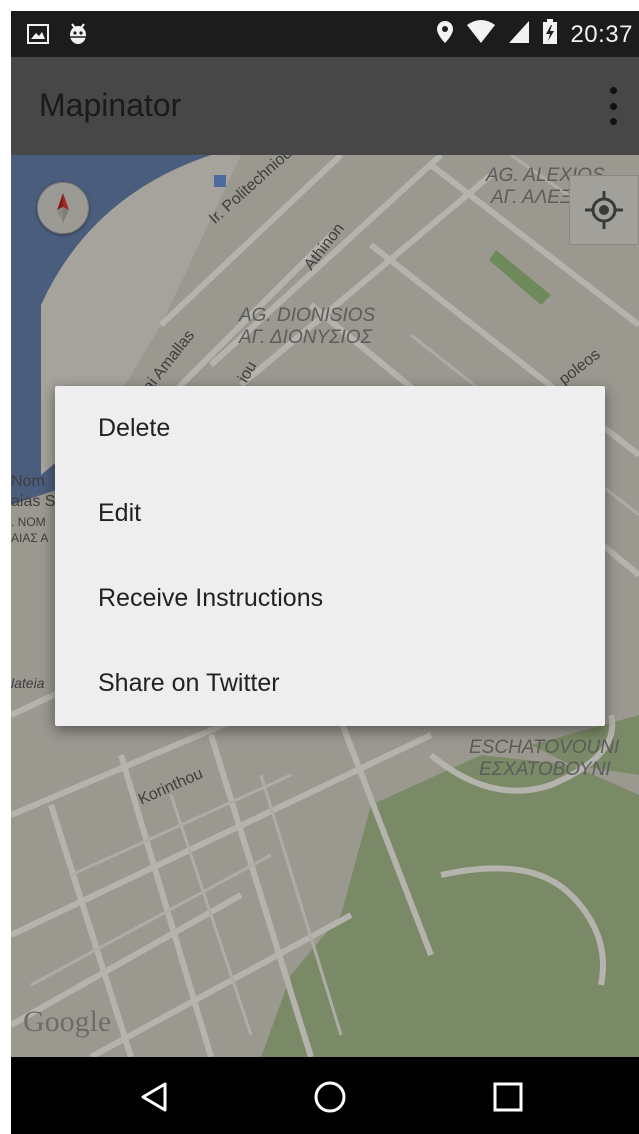 The width and height of the screenshot is (639, 1134). What do you see at coordinates (604, 210) in the screenshot?
I see `my-location-icon` at bounding box center [604, 210].